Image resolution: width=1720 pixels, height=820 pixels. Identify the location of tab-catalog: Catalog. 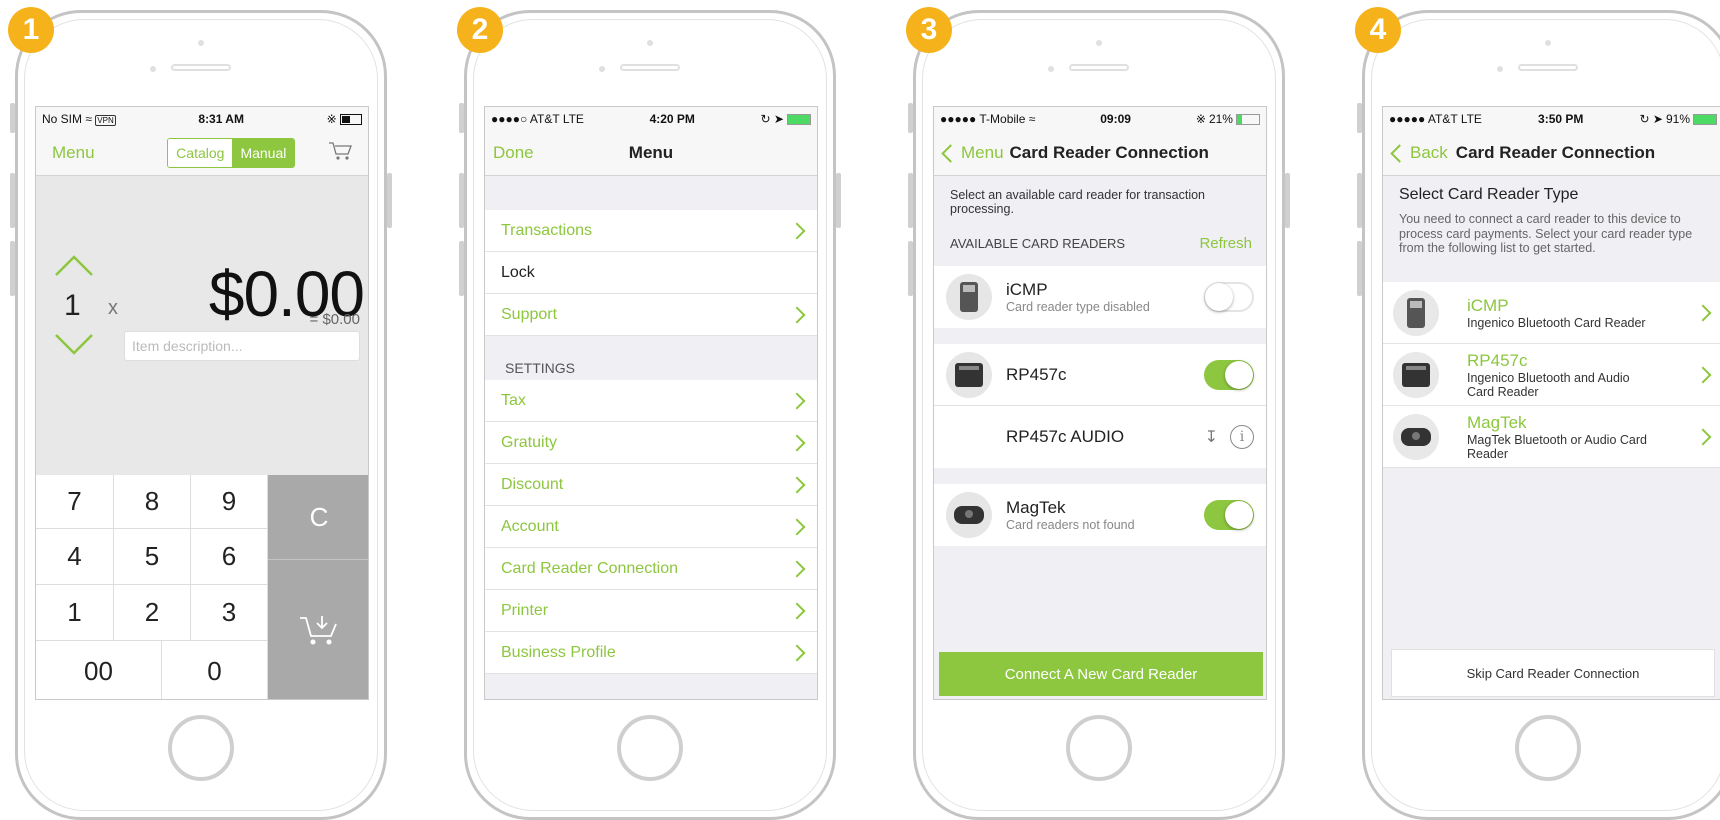
(200, 153).